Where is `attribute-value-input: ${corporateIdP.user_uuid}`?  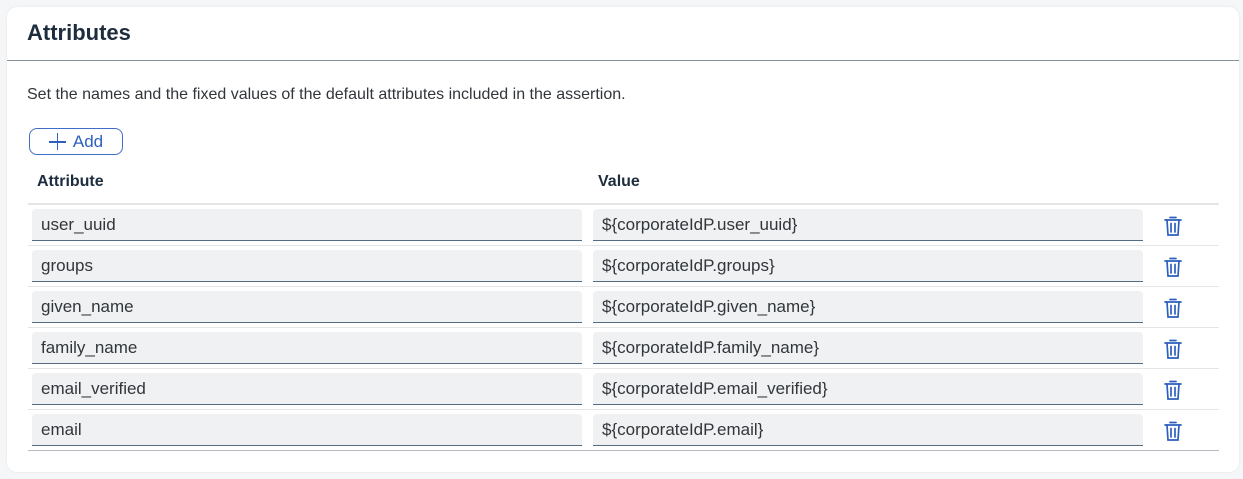 attribute-value-input: ${corporateIdP.user_uuid} is located at coordinates (868, 225).